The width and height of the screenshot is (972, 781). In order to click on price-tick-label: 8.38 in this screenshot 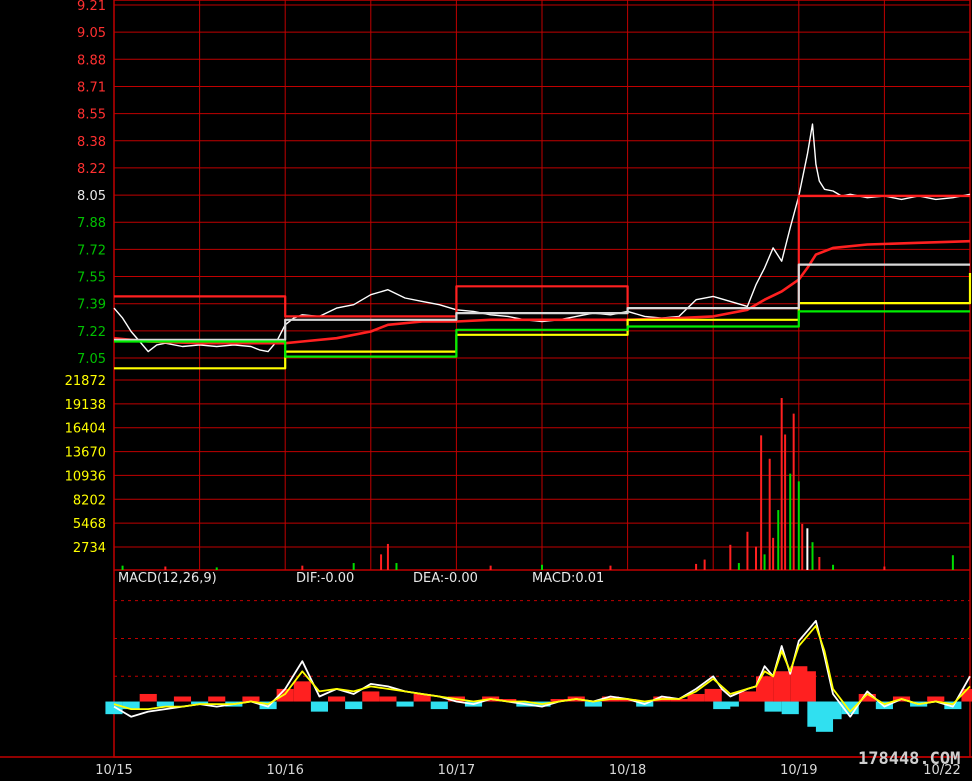, I will do `click(91, 142)`.